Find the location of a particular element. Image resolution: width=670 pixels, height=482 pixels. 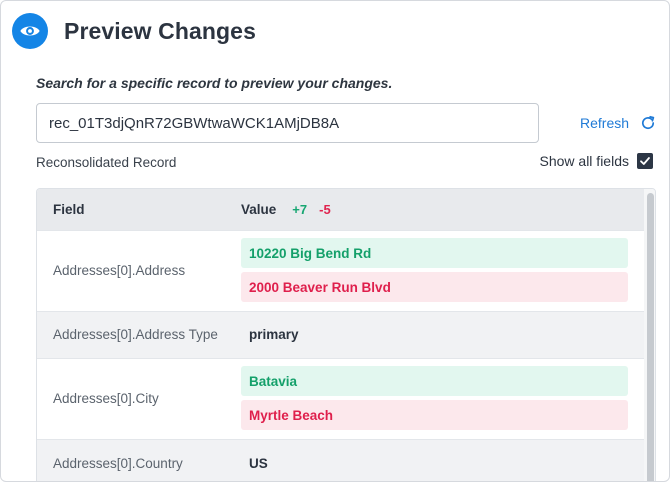

removed-count-badge: -5 is located at coordinates (325, 209).